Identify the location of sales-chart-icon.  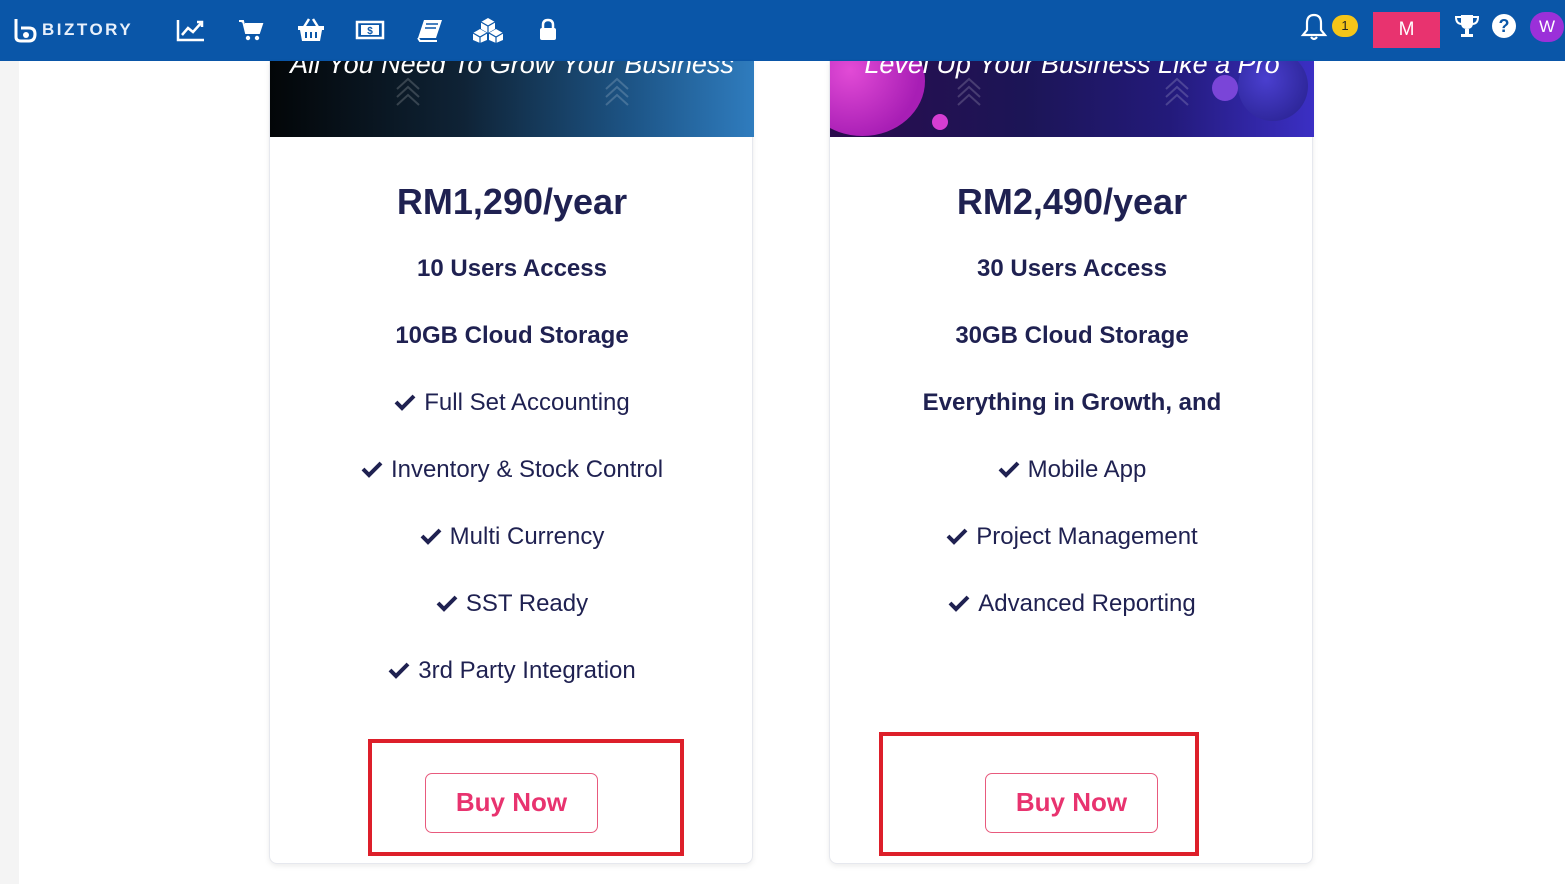
(191, 30).